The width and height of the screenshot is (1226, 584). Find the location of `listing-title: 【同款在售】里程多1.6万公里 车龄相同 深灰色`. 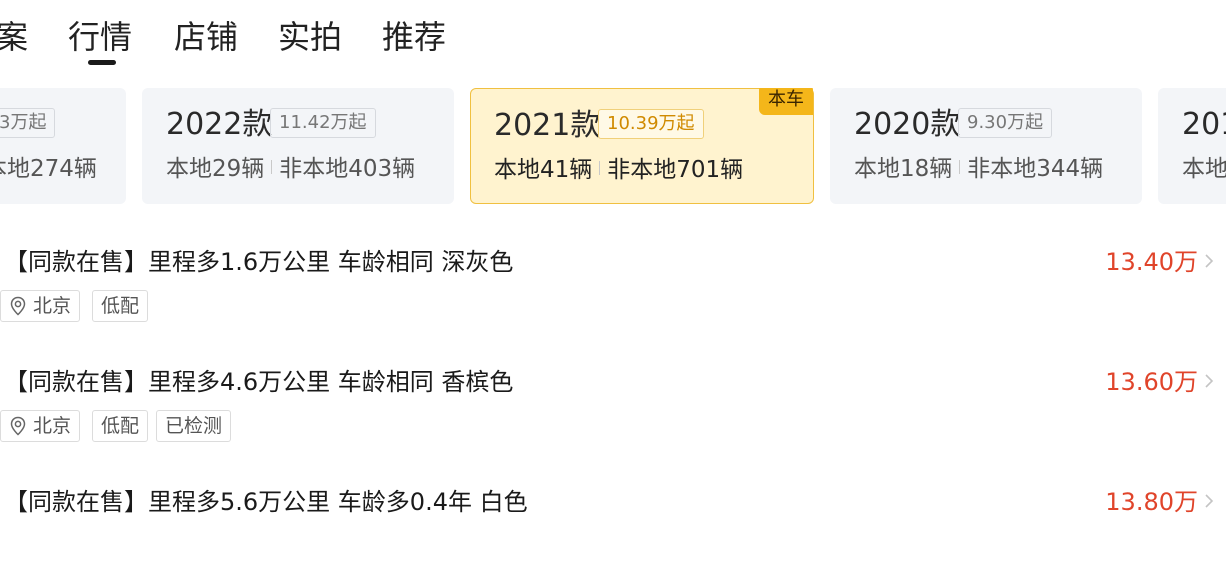

listing-title: 【同款在售】里程多1.6万公里 车龄相同 深灰色 is located at coordinates (259, 262).